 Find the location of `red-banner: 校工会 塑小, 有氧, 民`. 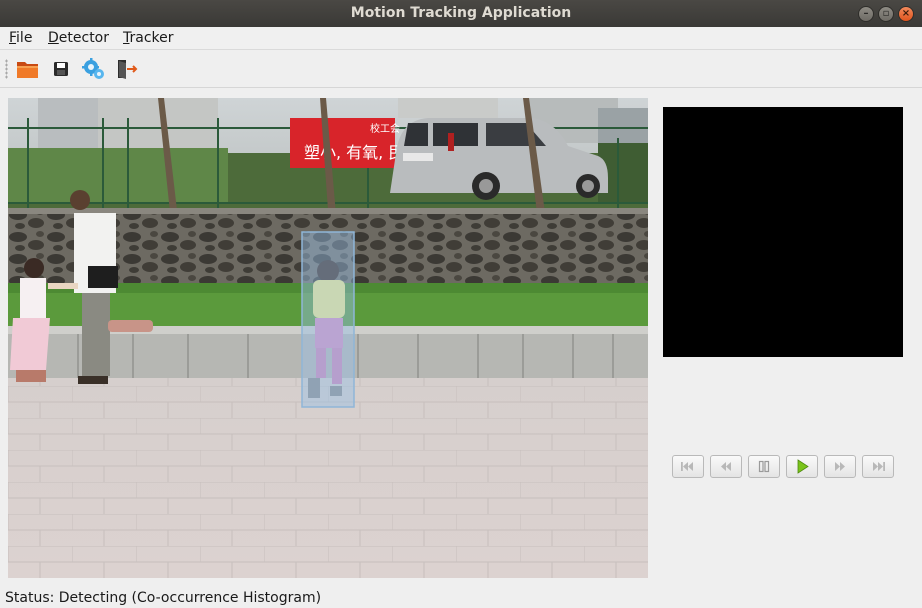

red-banner: 校工会 塑小, 有氧, 民 is located at coordinates (347, 143).